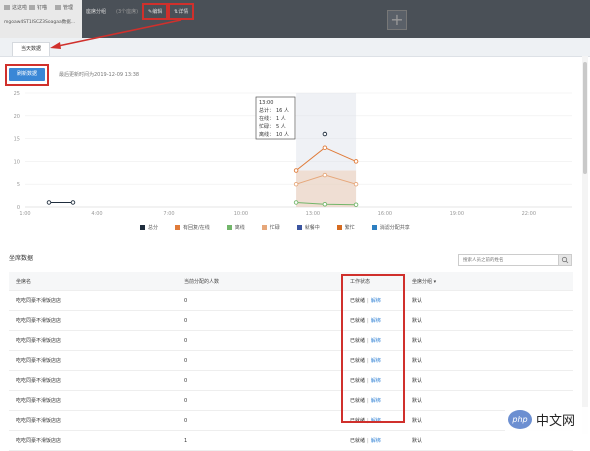  Describe the element at coordinates (27, 75) in the screenshot. I see `annotation-box-refresh` at that location.